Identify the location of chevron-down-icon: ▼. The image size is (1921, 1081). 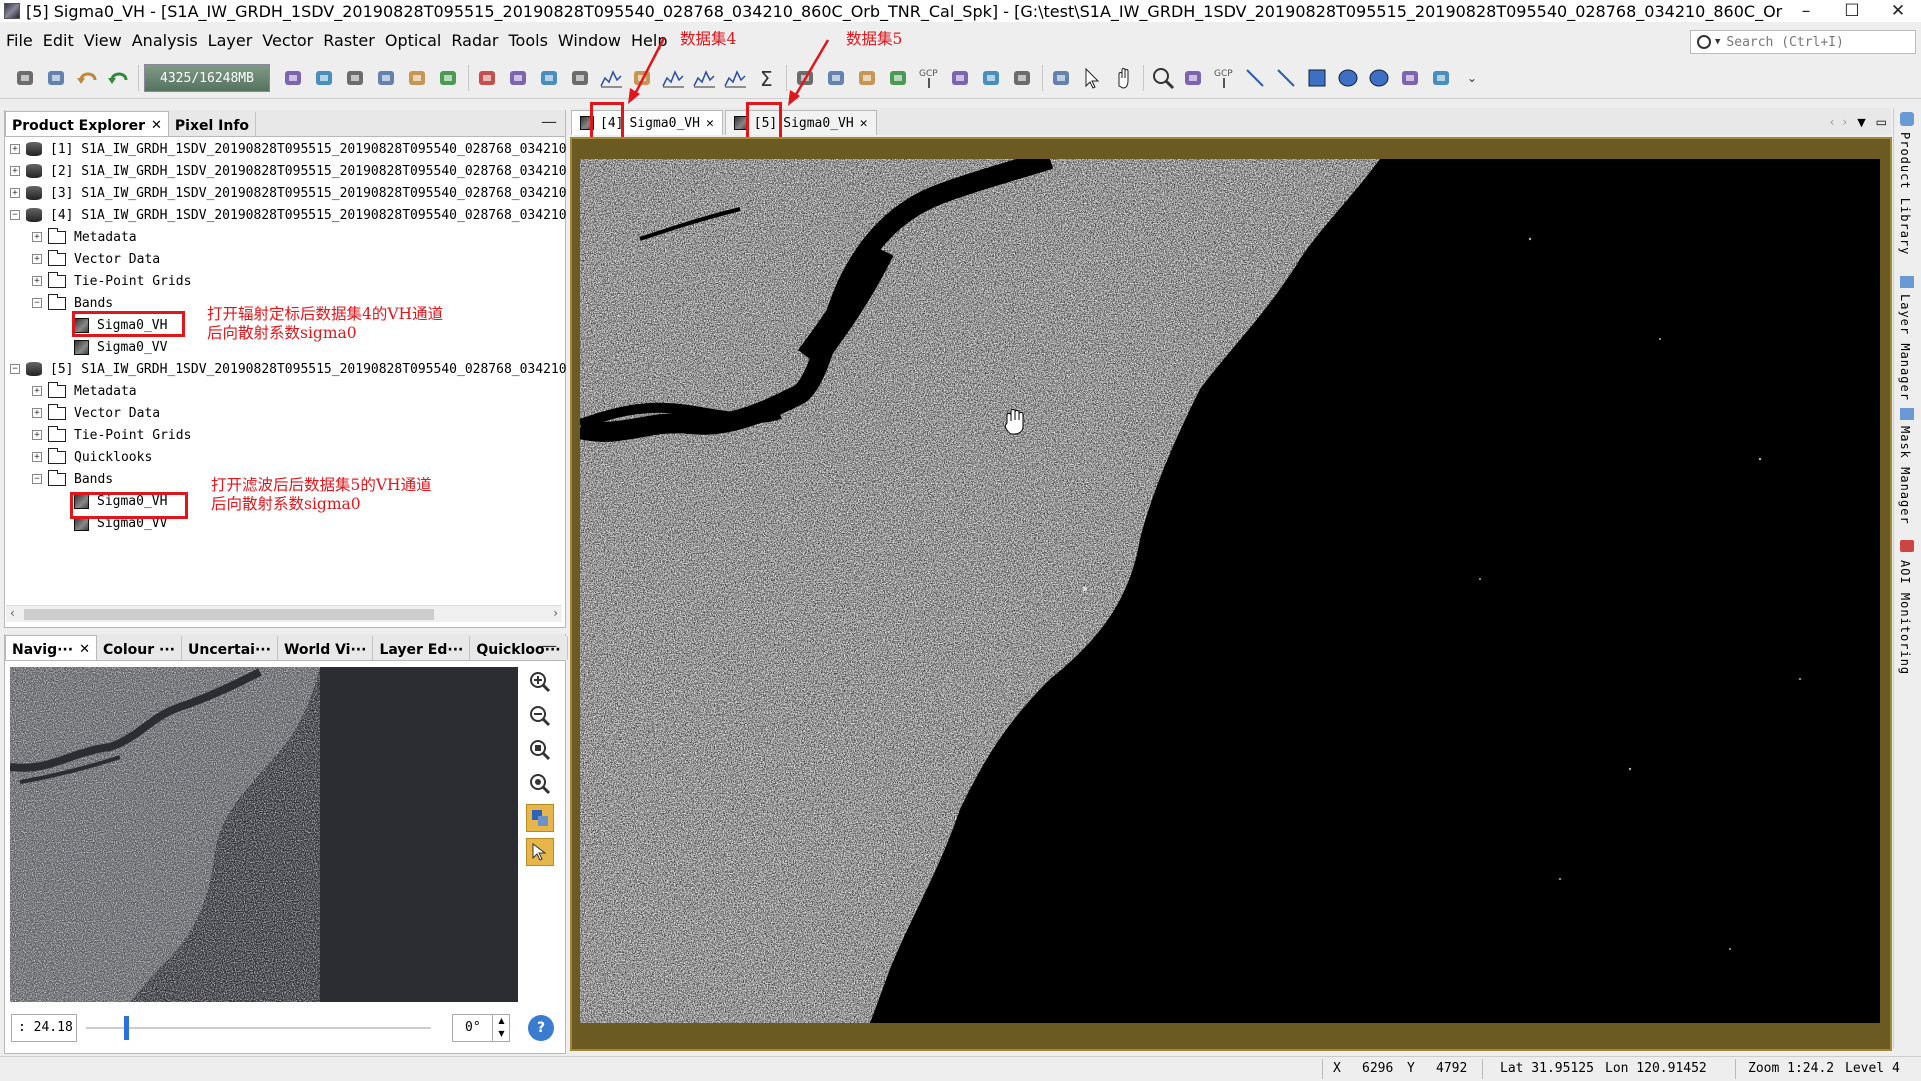
(1717, 42).